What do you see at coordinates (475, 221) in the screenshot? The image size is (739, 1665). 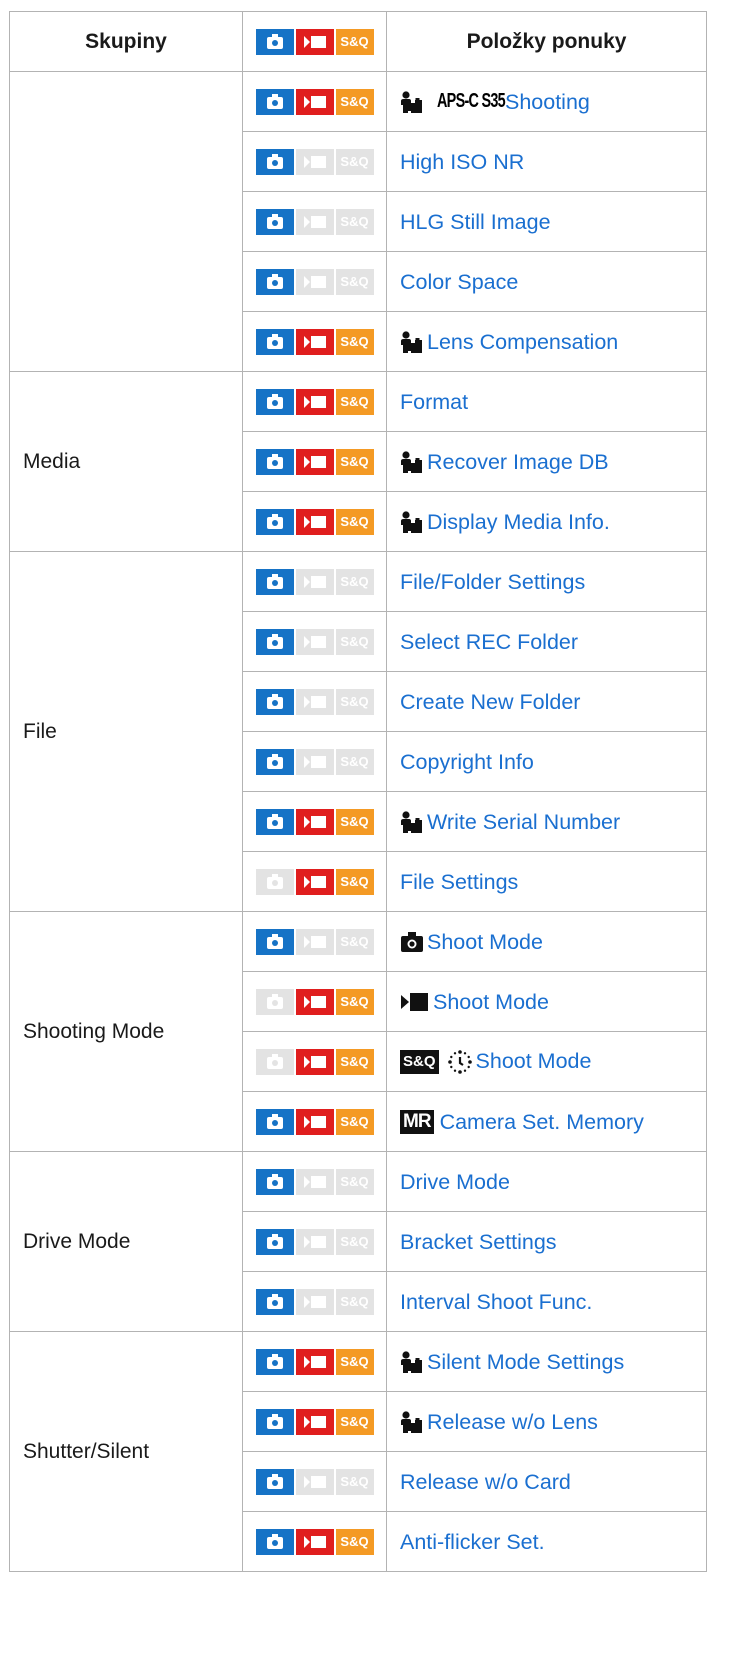 I see `menu-item-link: HLG Still Image` at bounding box center [475, 221].